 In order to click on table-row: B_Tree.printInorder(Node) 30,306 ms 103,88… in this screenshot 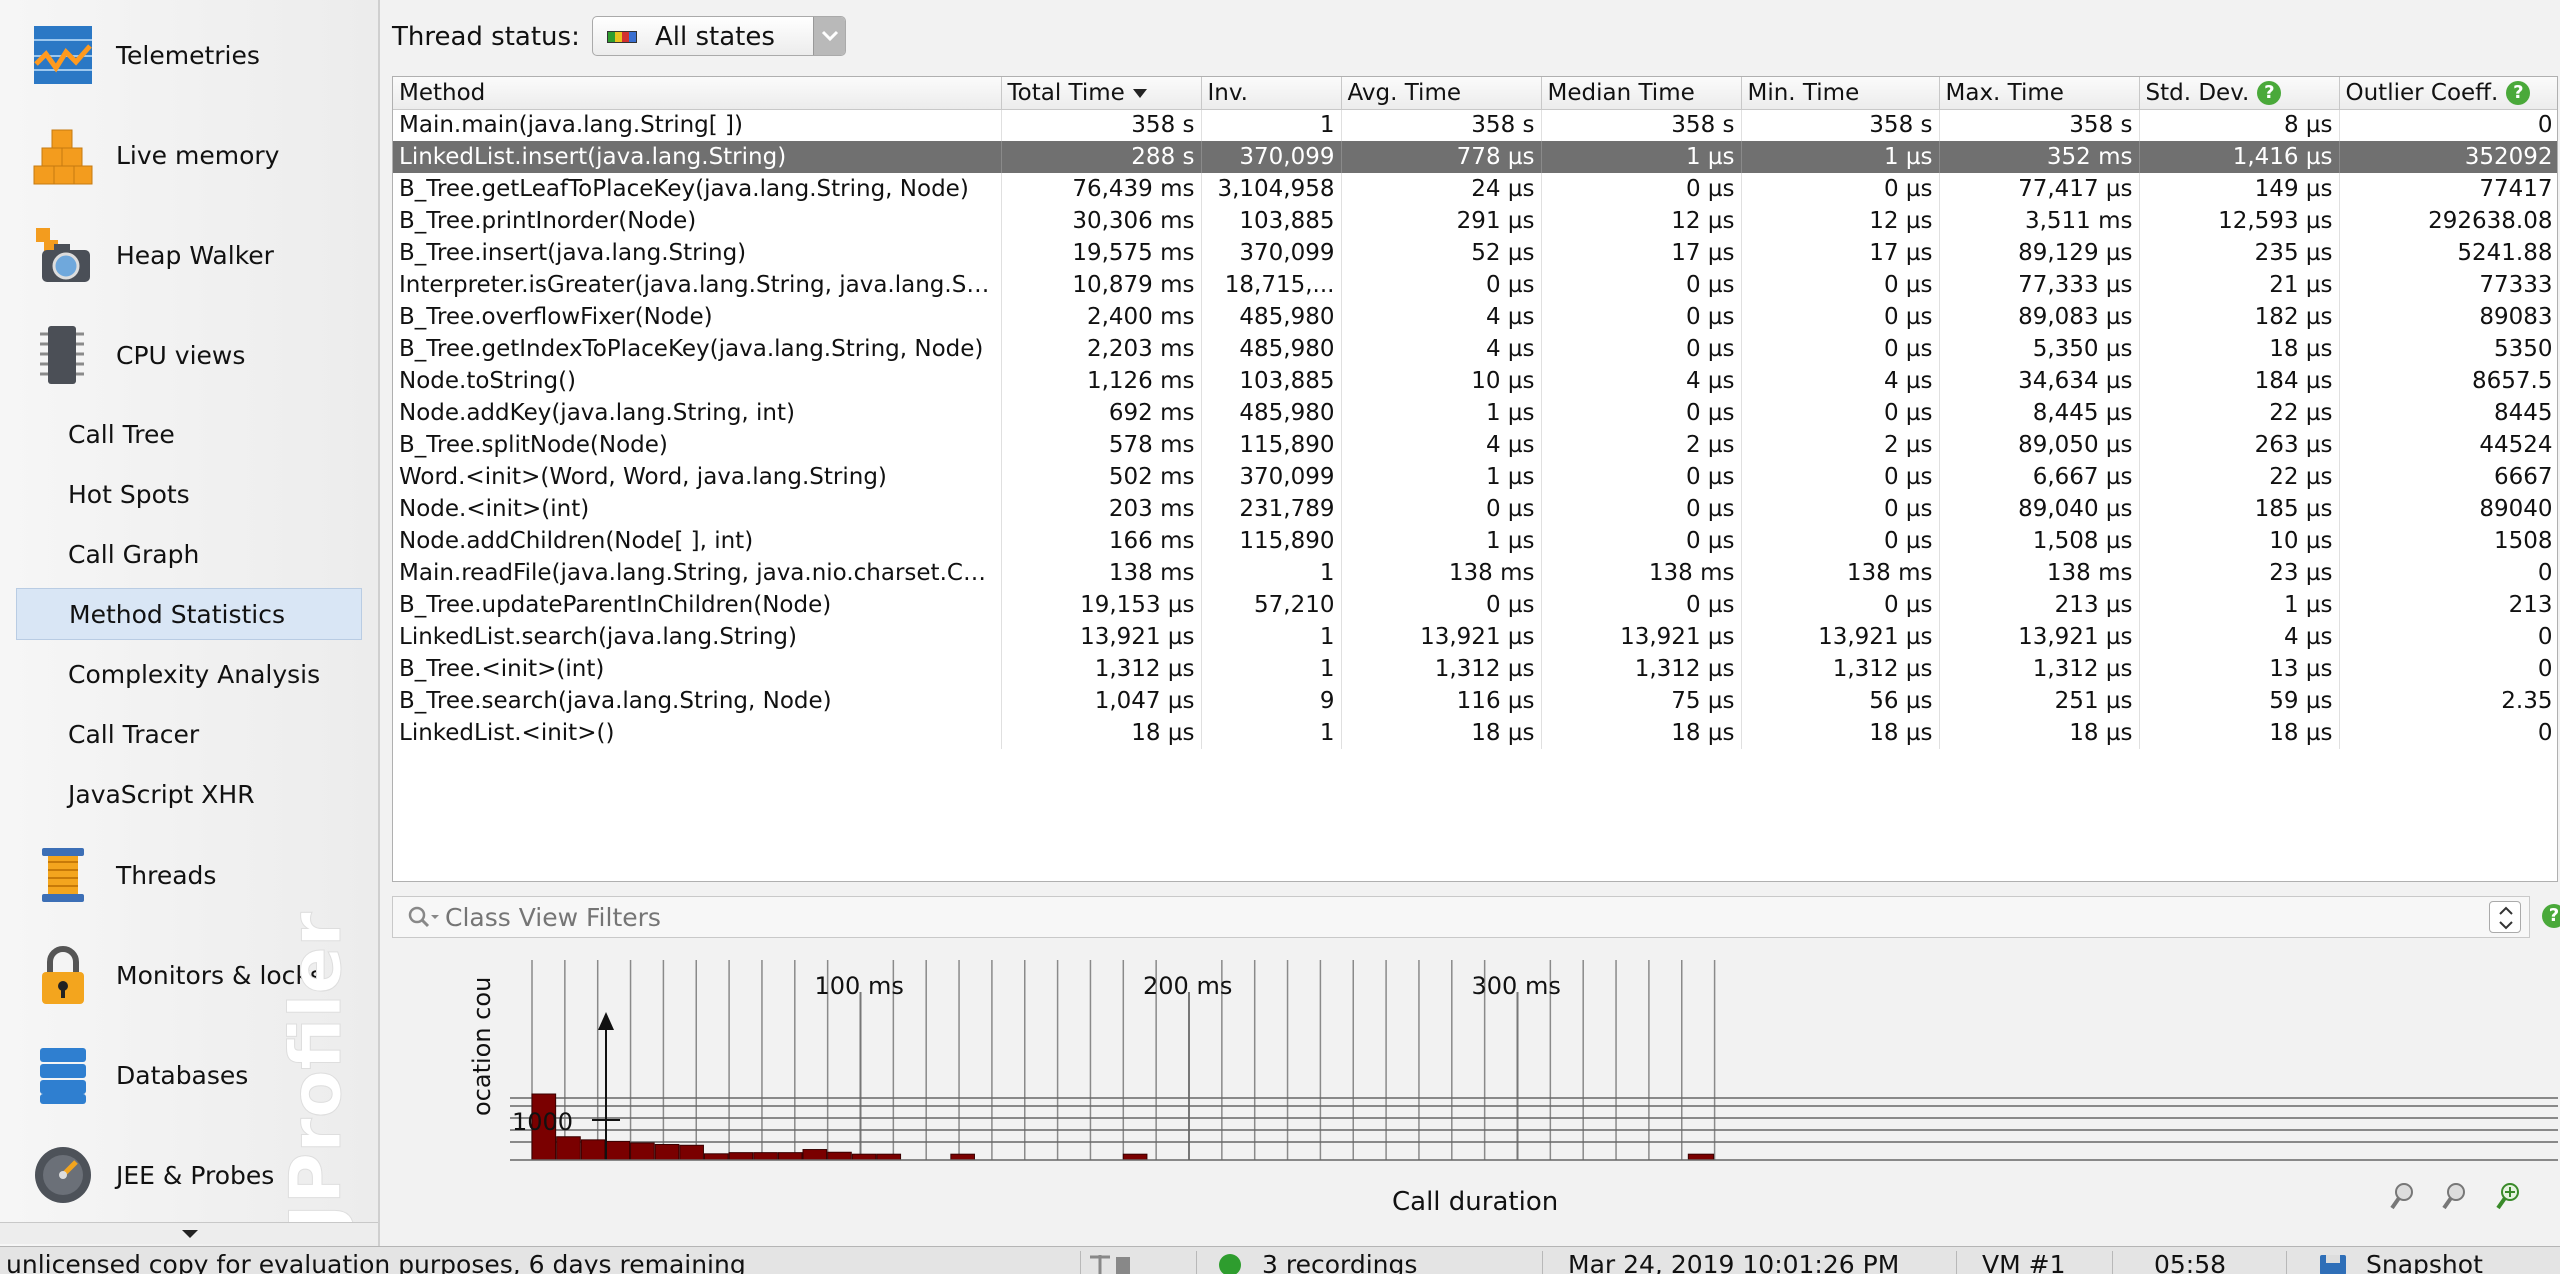, I will do `click(1475, 221)`.